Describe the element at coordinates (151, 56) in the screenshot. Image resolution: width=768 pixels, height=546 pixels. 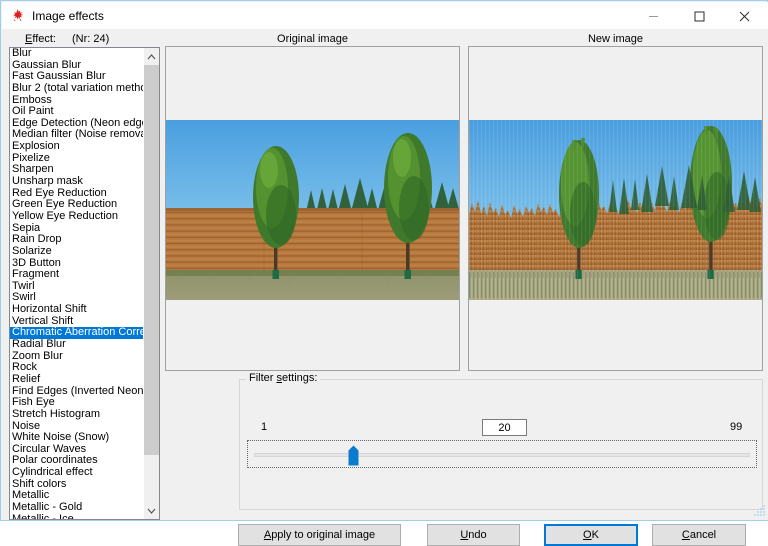
I see `scroll-up-icon` at that location.